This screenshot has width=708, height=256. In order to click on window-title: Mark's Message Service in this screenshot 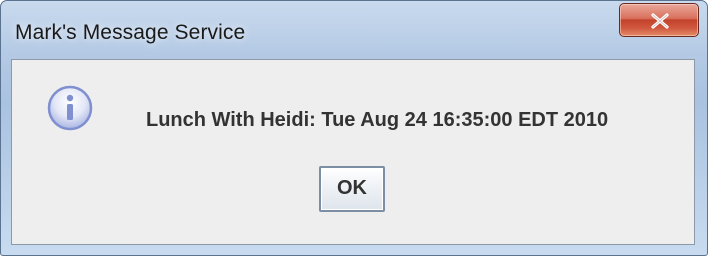, I will do `click(130, 32)`.